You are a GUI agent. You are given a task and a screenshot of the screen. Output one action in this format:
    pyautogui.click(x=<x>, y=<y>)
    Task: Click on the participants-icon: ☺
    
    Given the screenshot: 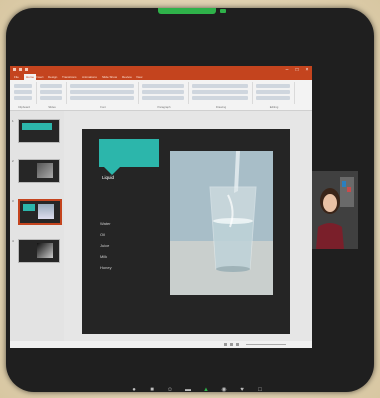 What is the action you would take?
    pyautogui.click(x=170, y=389)
    